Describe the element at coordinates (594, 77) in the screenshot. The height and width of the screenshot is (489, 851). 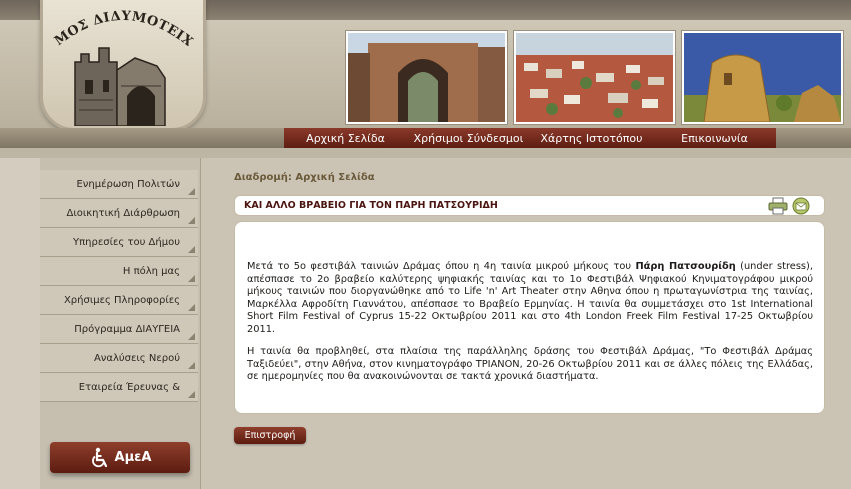
I see `town-rooftops-photo` at that location.